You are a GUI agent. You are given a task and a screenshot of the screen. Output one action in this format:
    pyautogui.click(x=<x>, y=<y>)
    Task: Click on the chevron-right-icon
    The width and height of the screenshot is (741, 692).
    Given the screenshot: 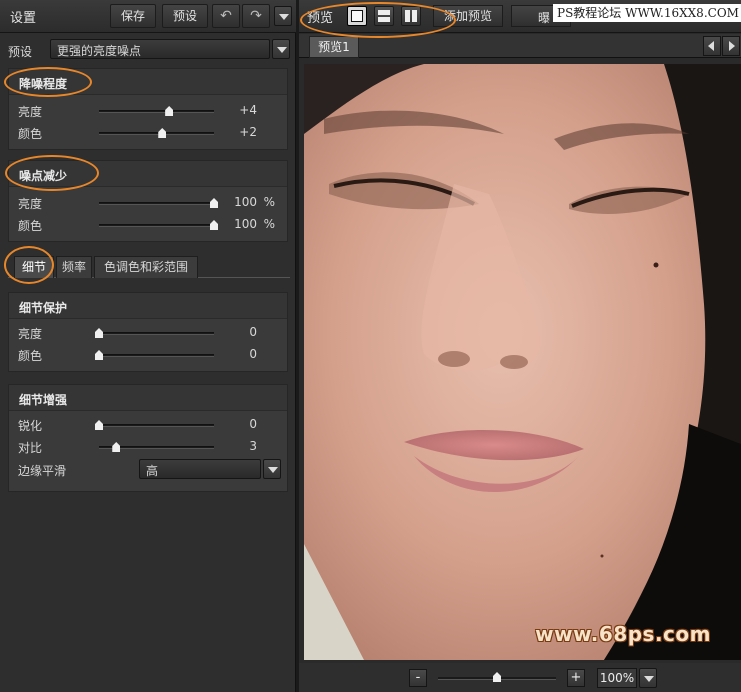 What is the action you would take?
    pyautogui.click(x=731, y=46)
    